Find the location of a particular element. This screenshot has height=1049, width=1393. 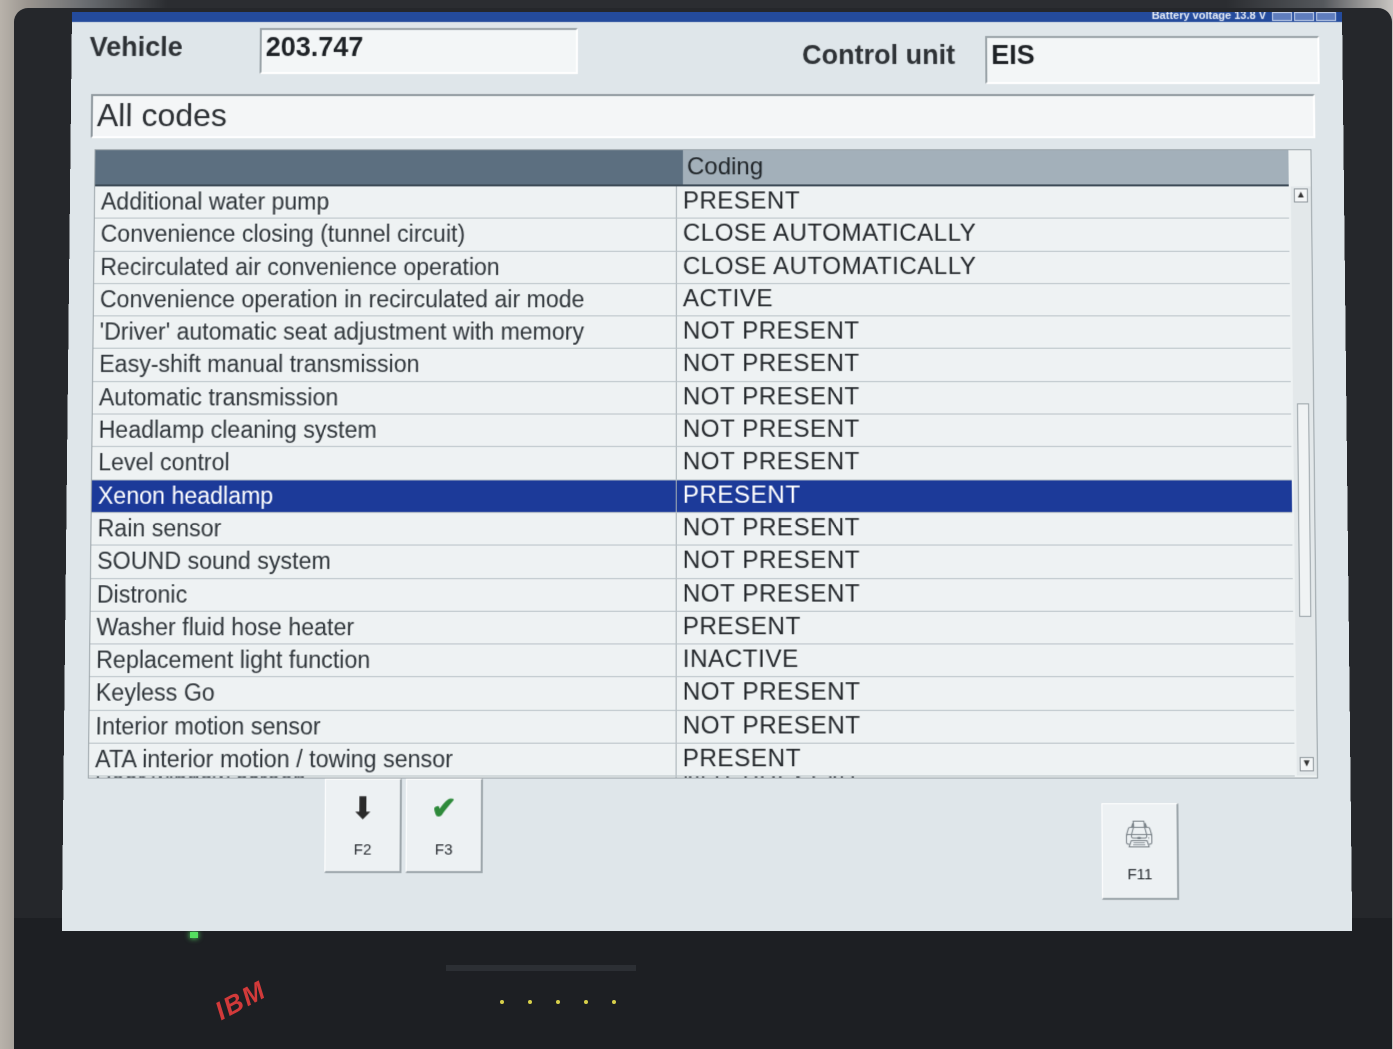

table-header: Coding is located at coordinates (692, 168).